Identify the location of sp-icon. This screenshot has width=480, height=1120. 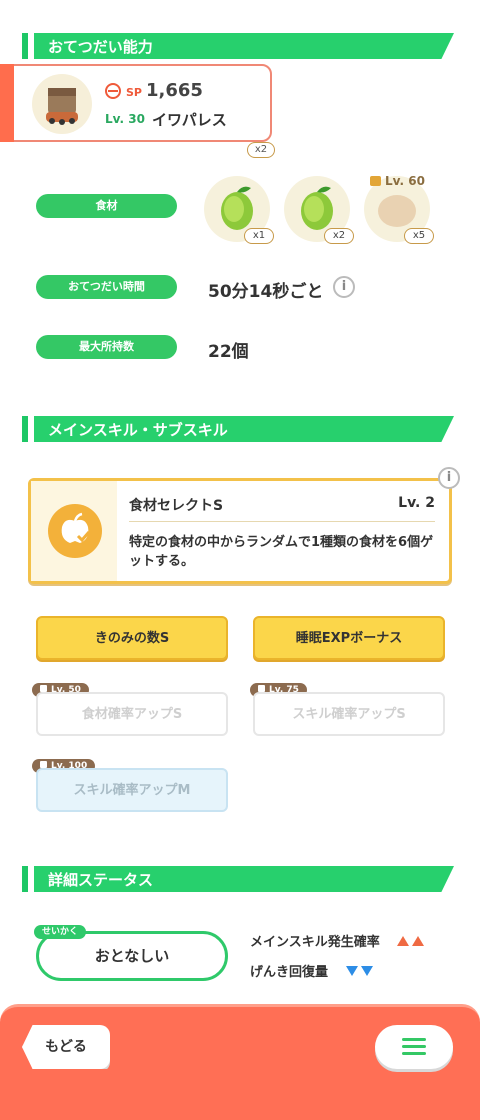
(113, 91).